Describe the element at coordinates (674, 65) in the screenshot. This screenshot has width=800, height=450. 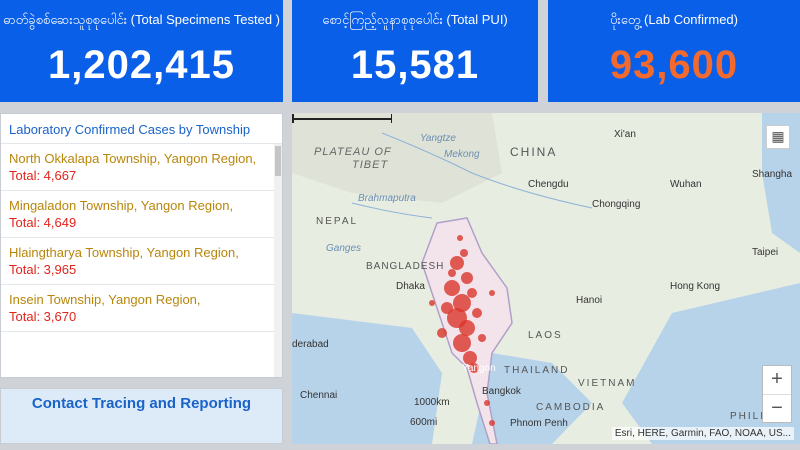
I see `stat-value-confirmed: 93,600` at that location.